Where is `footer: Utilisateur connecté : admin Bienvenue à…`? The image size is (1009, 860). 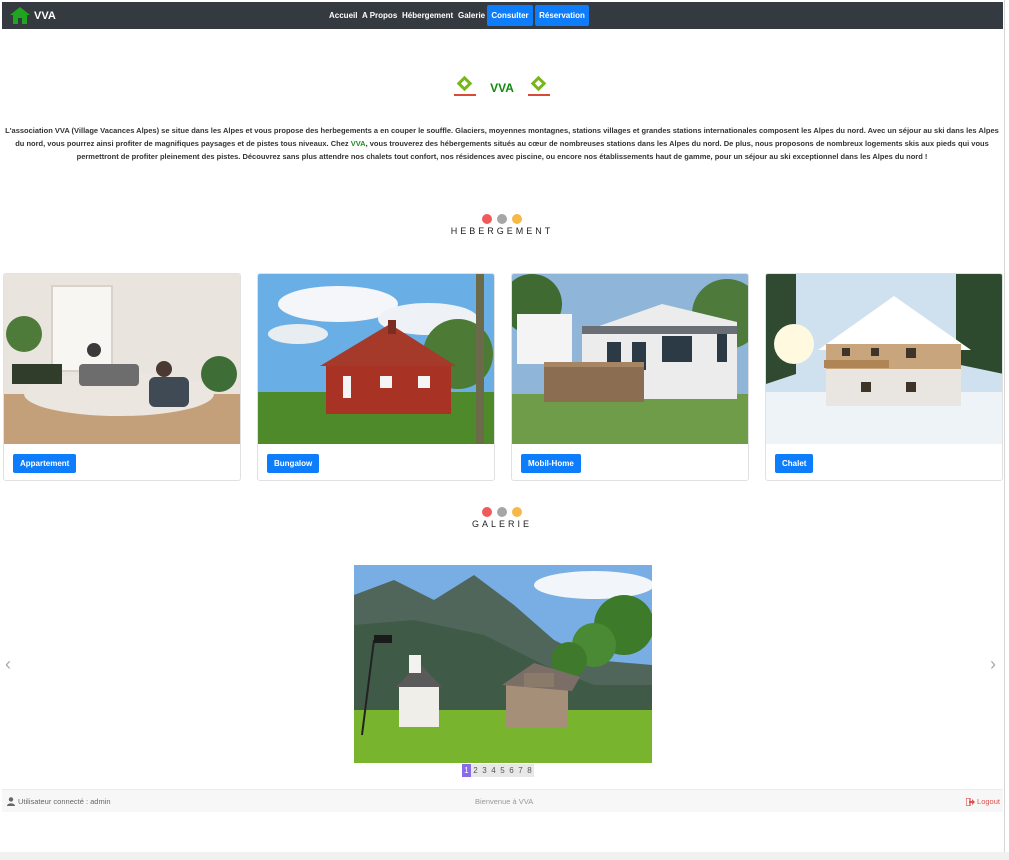
footer: Utilisateur connecté : admin Bienvenue à… is located at coordinates (502, 800).